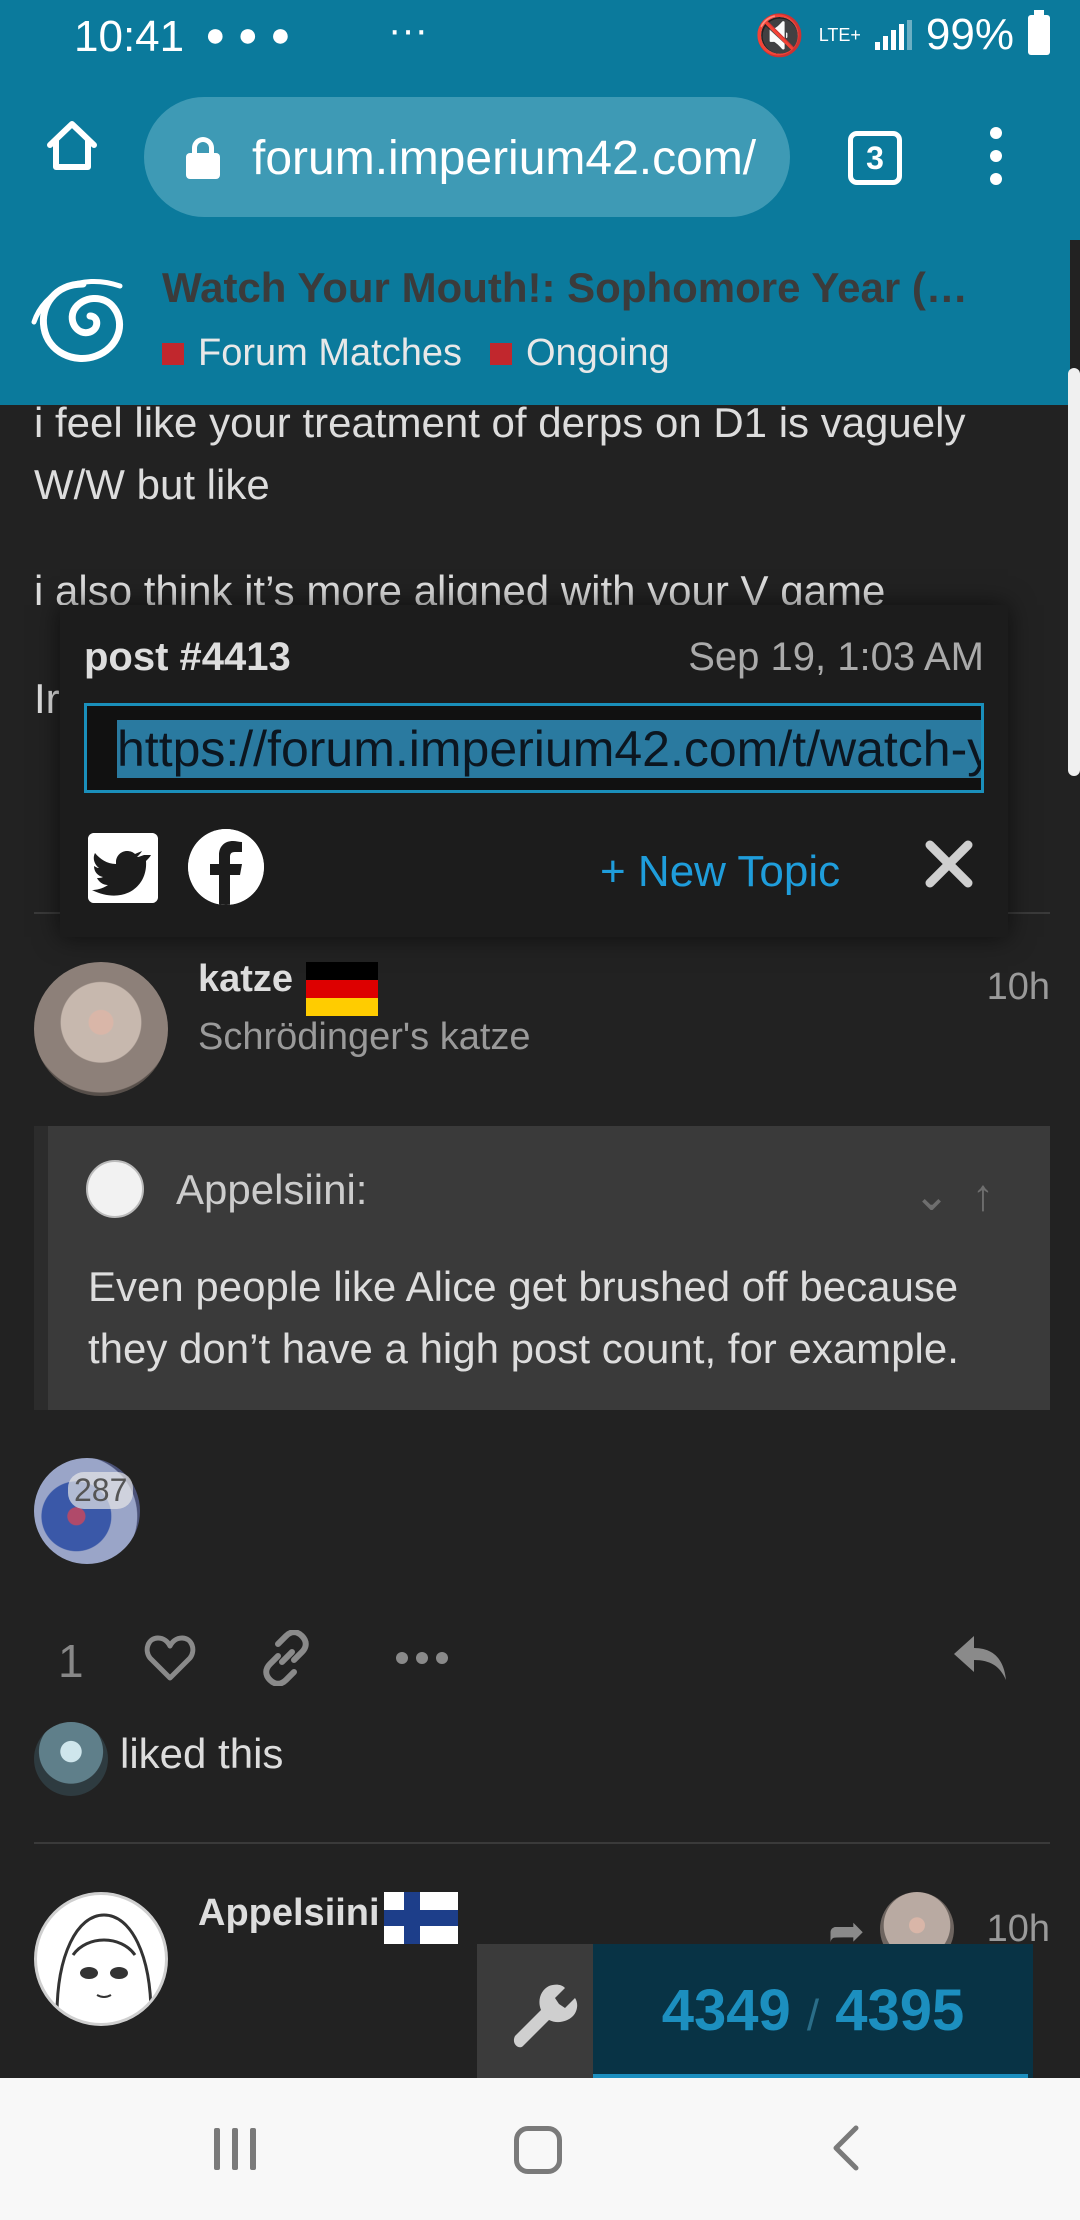 The image size is (1080, 2220). What do you see at coordinates (203, 158) in the screenshot?
I see `lock-icon` at bounding box center [203, 158].